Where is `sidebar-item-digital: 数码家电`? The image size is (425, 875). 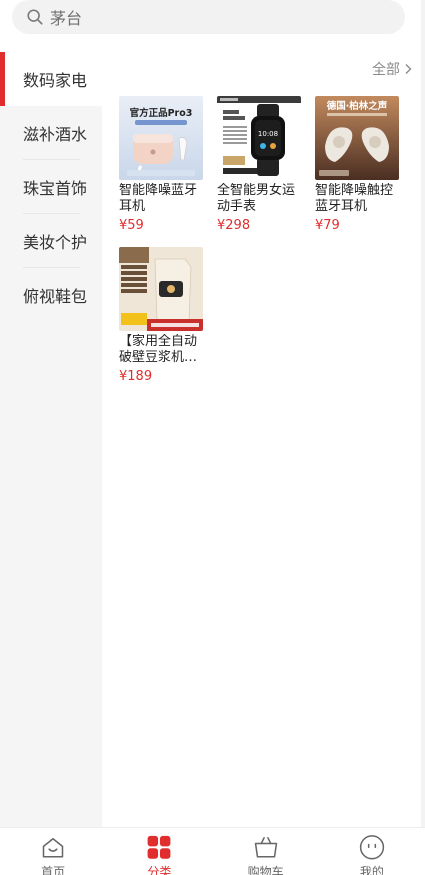 sidebar-item-digital: 数码家电 is located at coordinates (51, 79).